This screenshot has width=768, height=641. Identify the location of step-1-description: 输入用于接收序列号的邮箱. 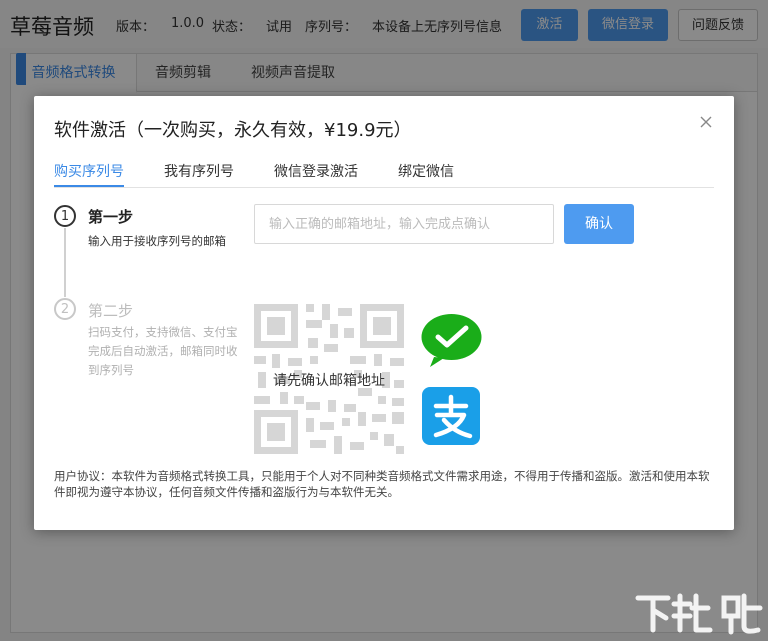
(157, 241).